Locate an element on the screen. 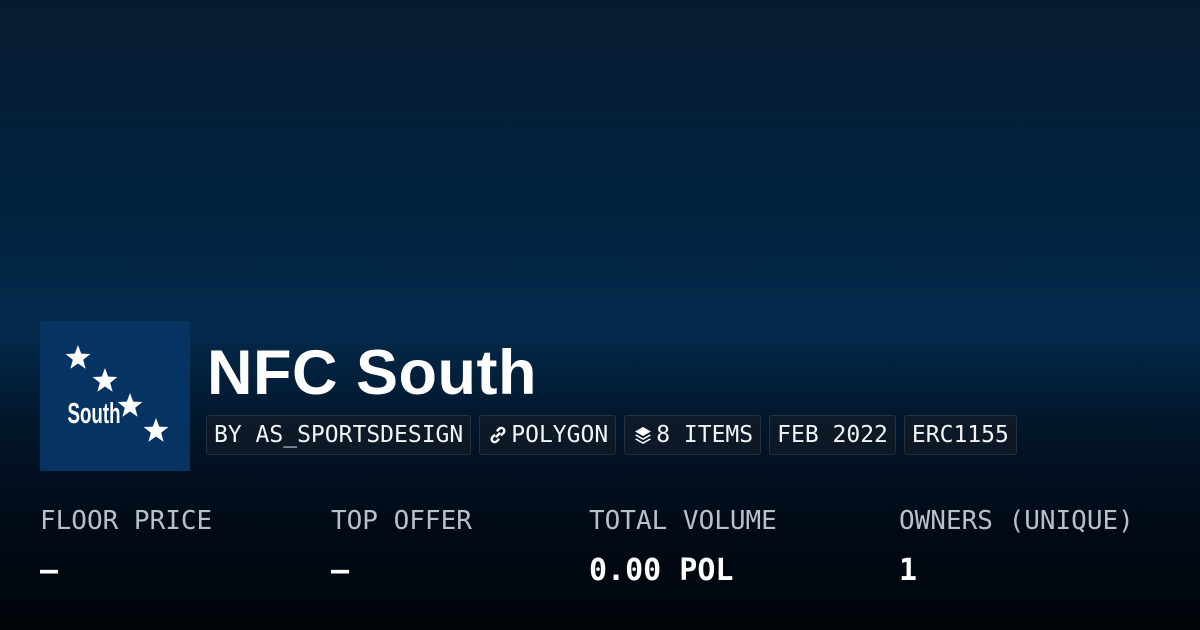 This screenshot has height=630, width=1200. creator-tag: BY AS_SPORTSDESIGN is located at coordinates (339, 435).